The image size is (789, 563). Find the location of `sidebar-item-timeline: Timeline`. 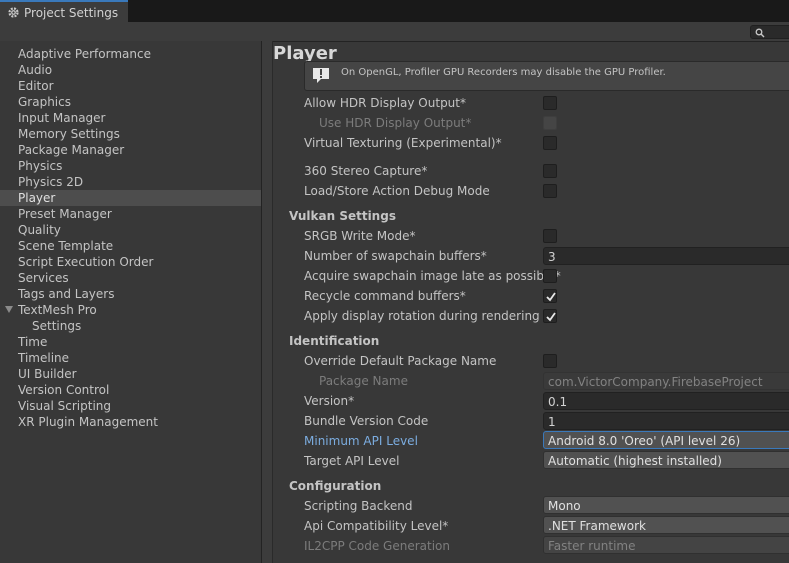

sidebar-item-timeline: Timeline is located at coordinates (130, 358).